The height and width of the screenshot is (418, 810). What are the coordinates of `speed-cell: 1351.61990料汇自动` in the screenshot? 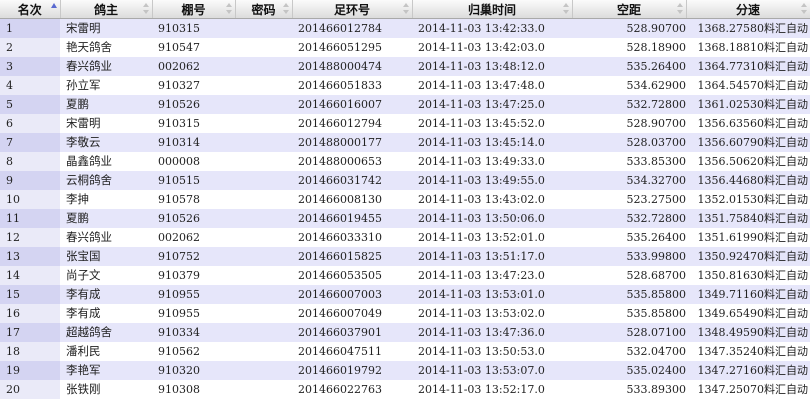 It's located at (748, 237).